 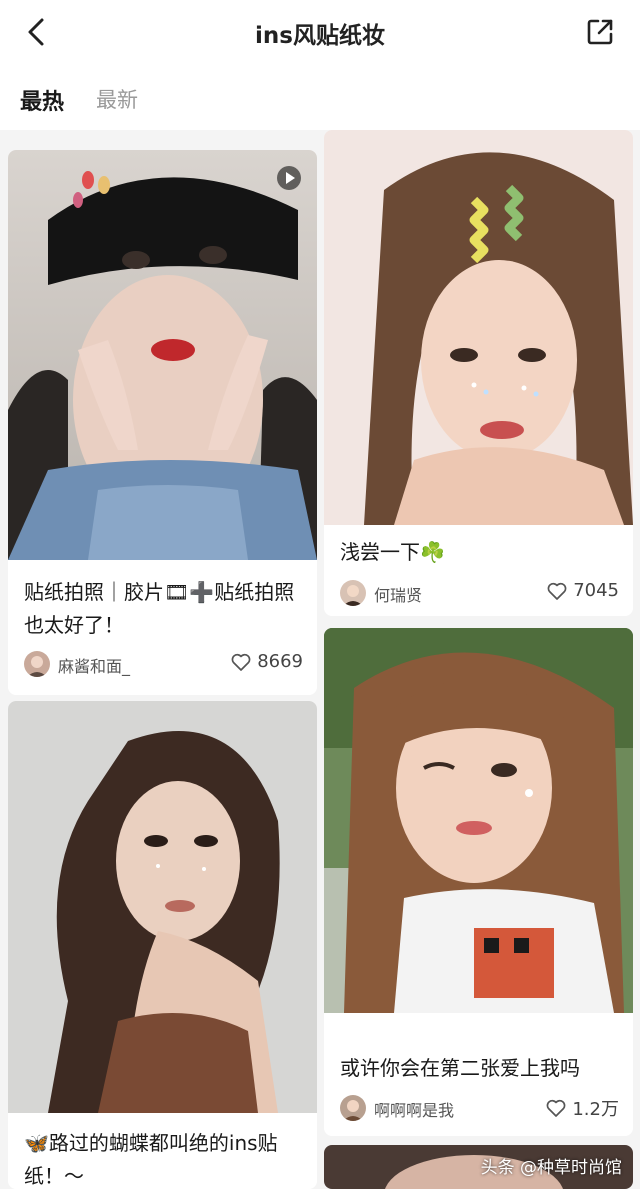 I want to click on page-title: ins风贴纸妆, so click(x=320, y=36).